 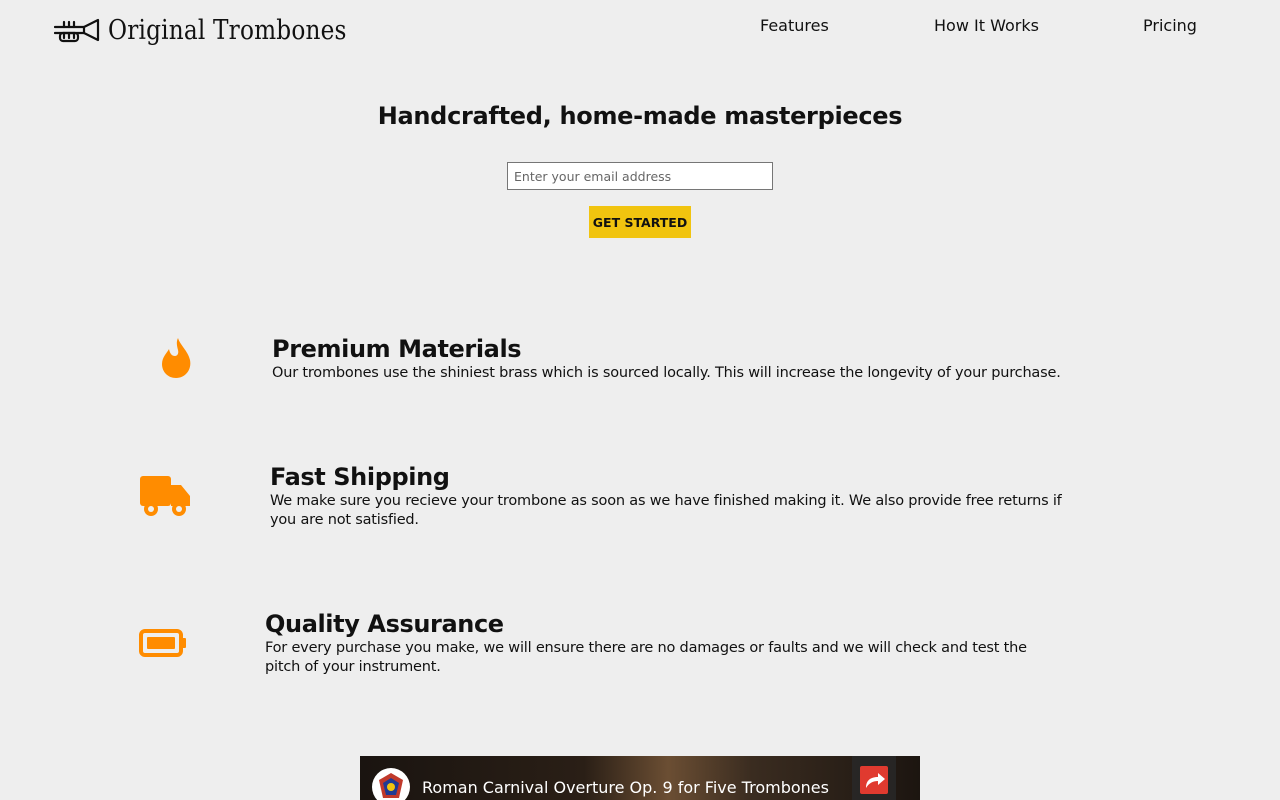 I want to click on feature-title: Quality Assurance, so click(x=384, y=624).